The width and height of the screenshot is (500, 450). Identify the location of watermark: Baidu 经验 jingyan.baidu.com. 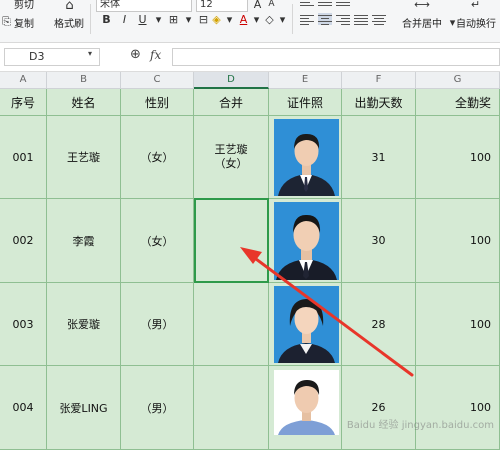
(420, 425).